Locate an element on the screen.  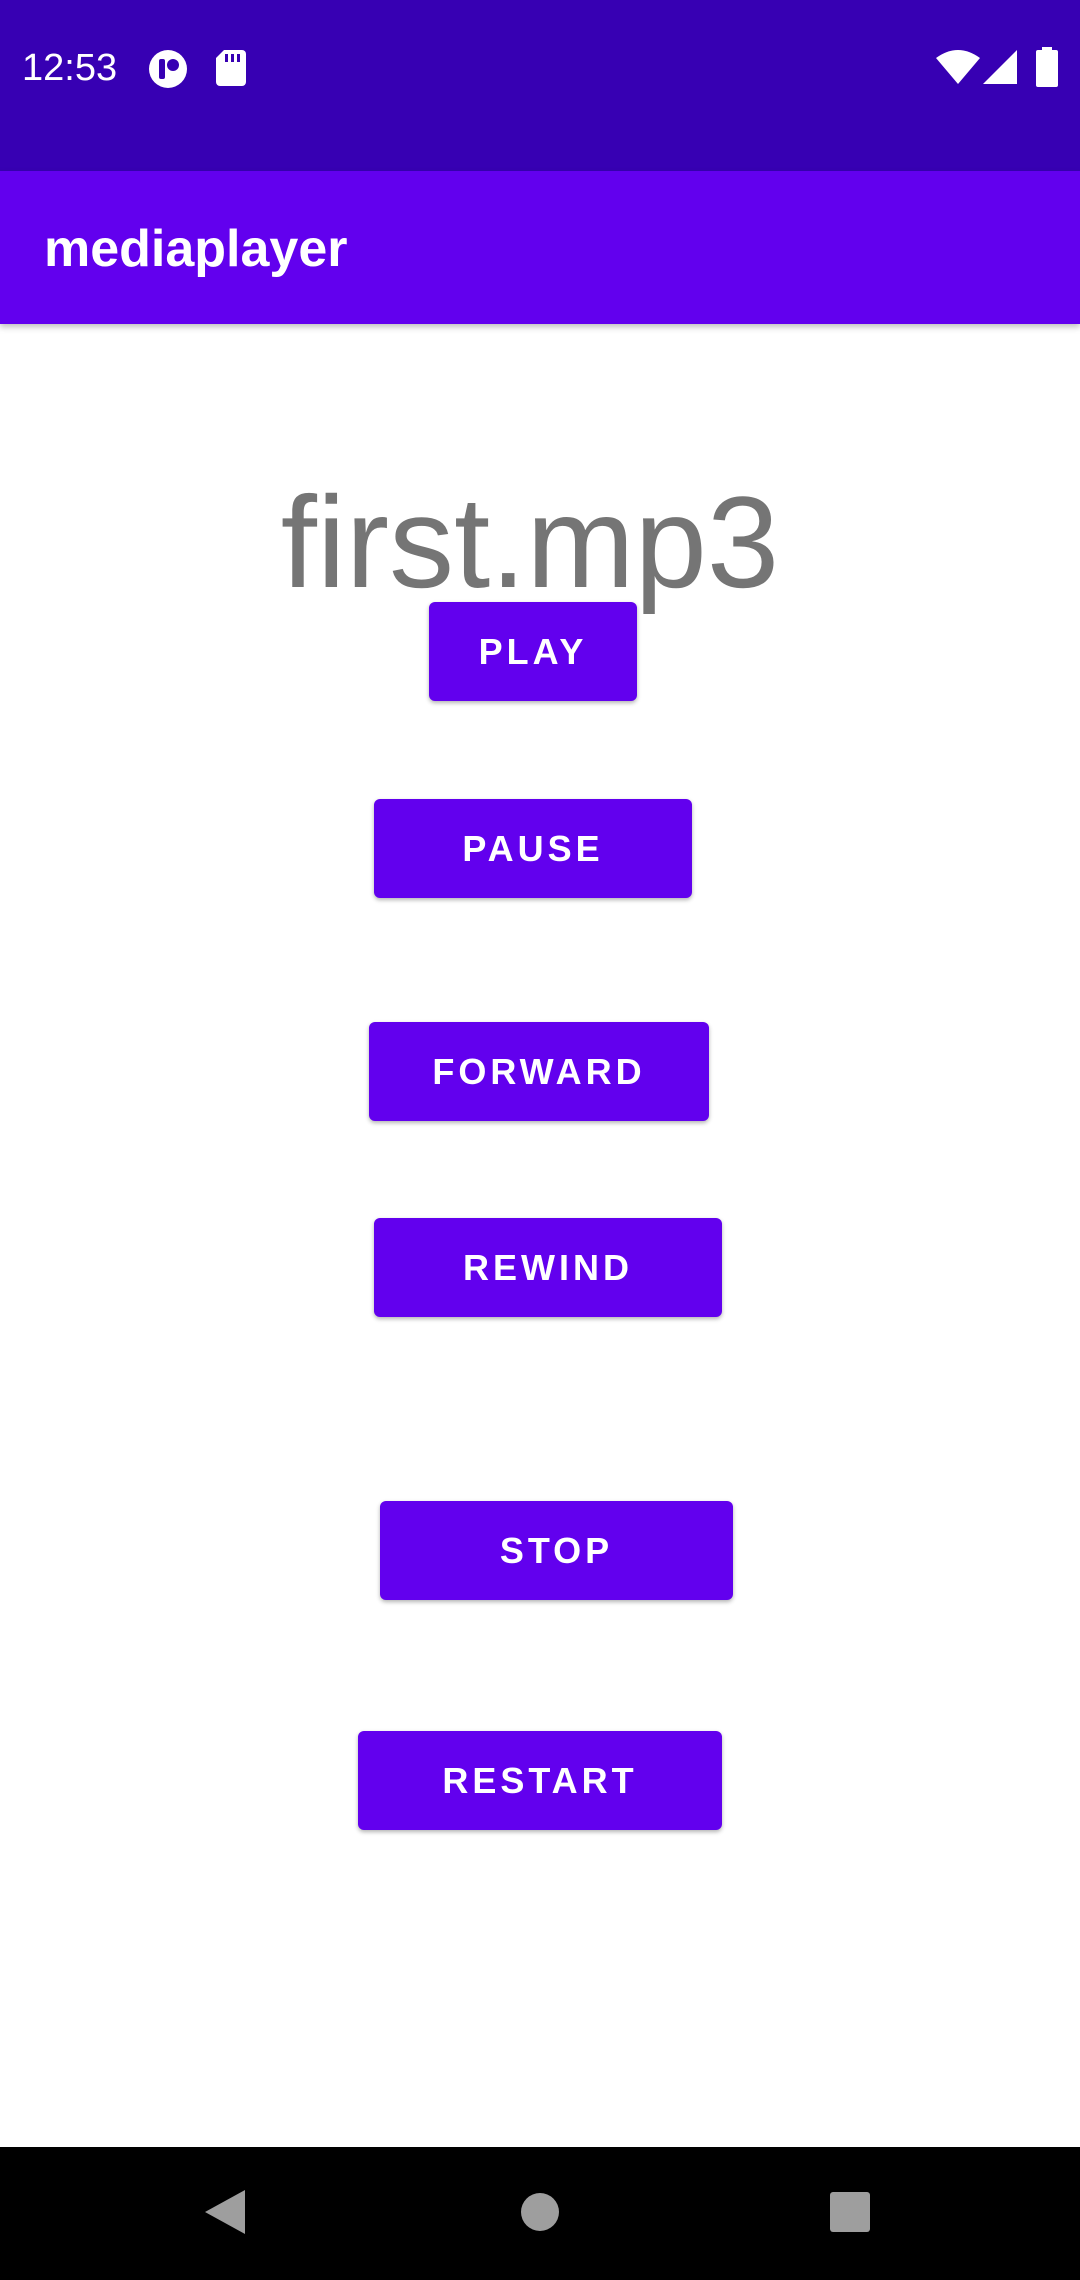
rewind-button: REWIND is located at coordinates (548, 1267).